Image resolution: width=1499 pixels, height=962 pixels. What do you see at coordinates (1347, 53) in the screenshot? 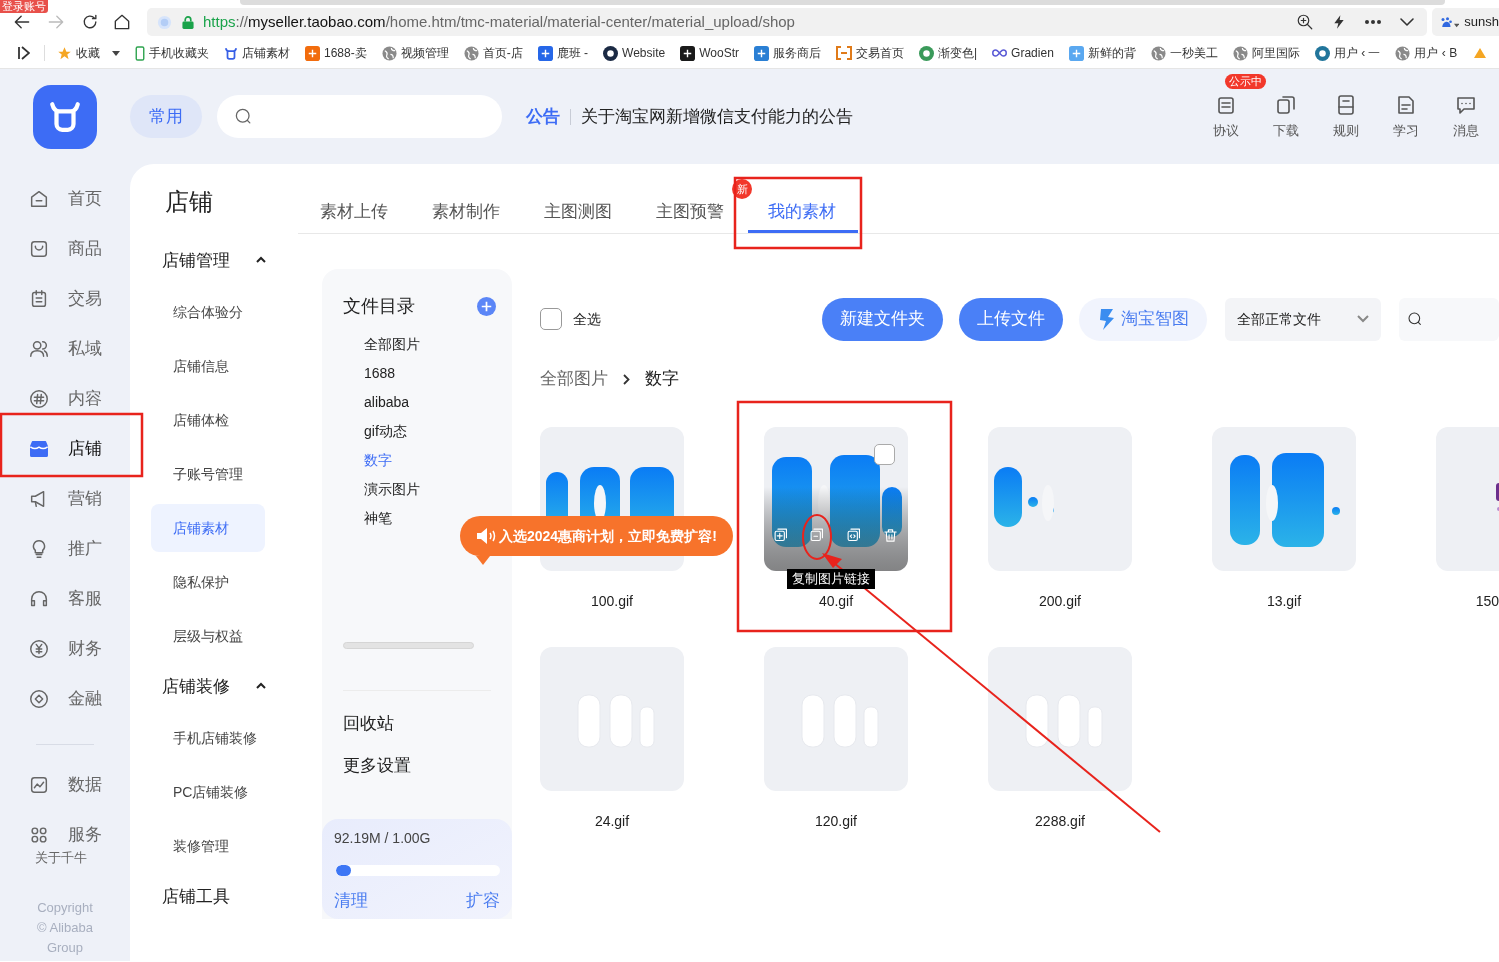
I see `bookmark: 用户 ‹ 一` at bounding box center [1347, 53].